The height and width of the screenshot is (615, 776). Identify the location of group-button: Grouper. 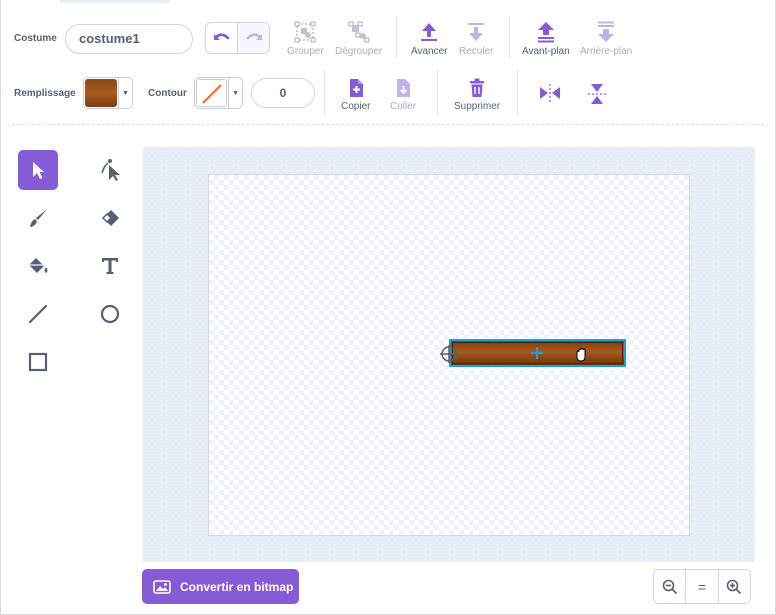
(305, 39).